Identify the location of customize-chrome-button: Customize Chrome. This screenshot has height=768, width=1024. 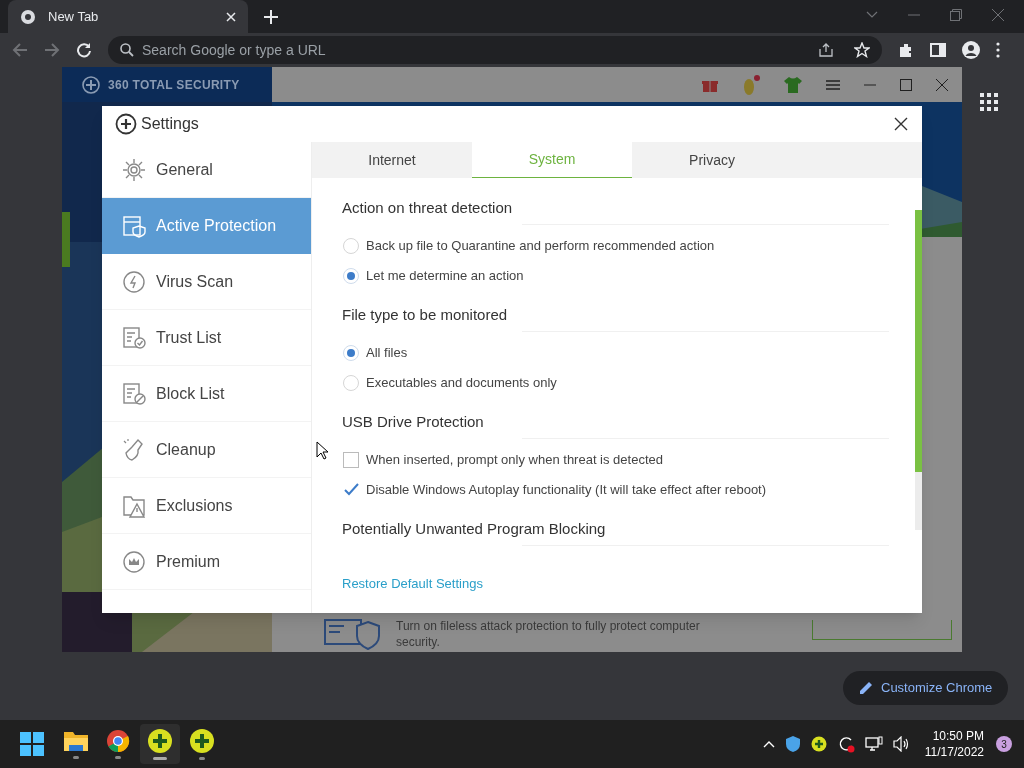
(926, 688).